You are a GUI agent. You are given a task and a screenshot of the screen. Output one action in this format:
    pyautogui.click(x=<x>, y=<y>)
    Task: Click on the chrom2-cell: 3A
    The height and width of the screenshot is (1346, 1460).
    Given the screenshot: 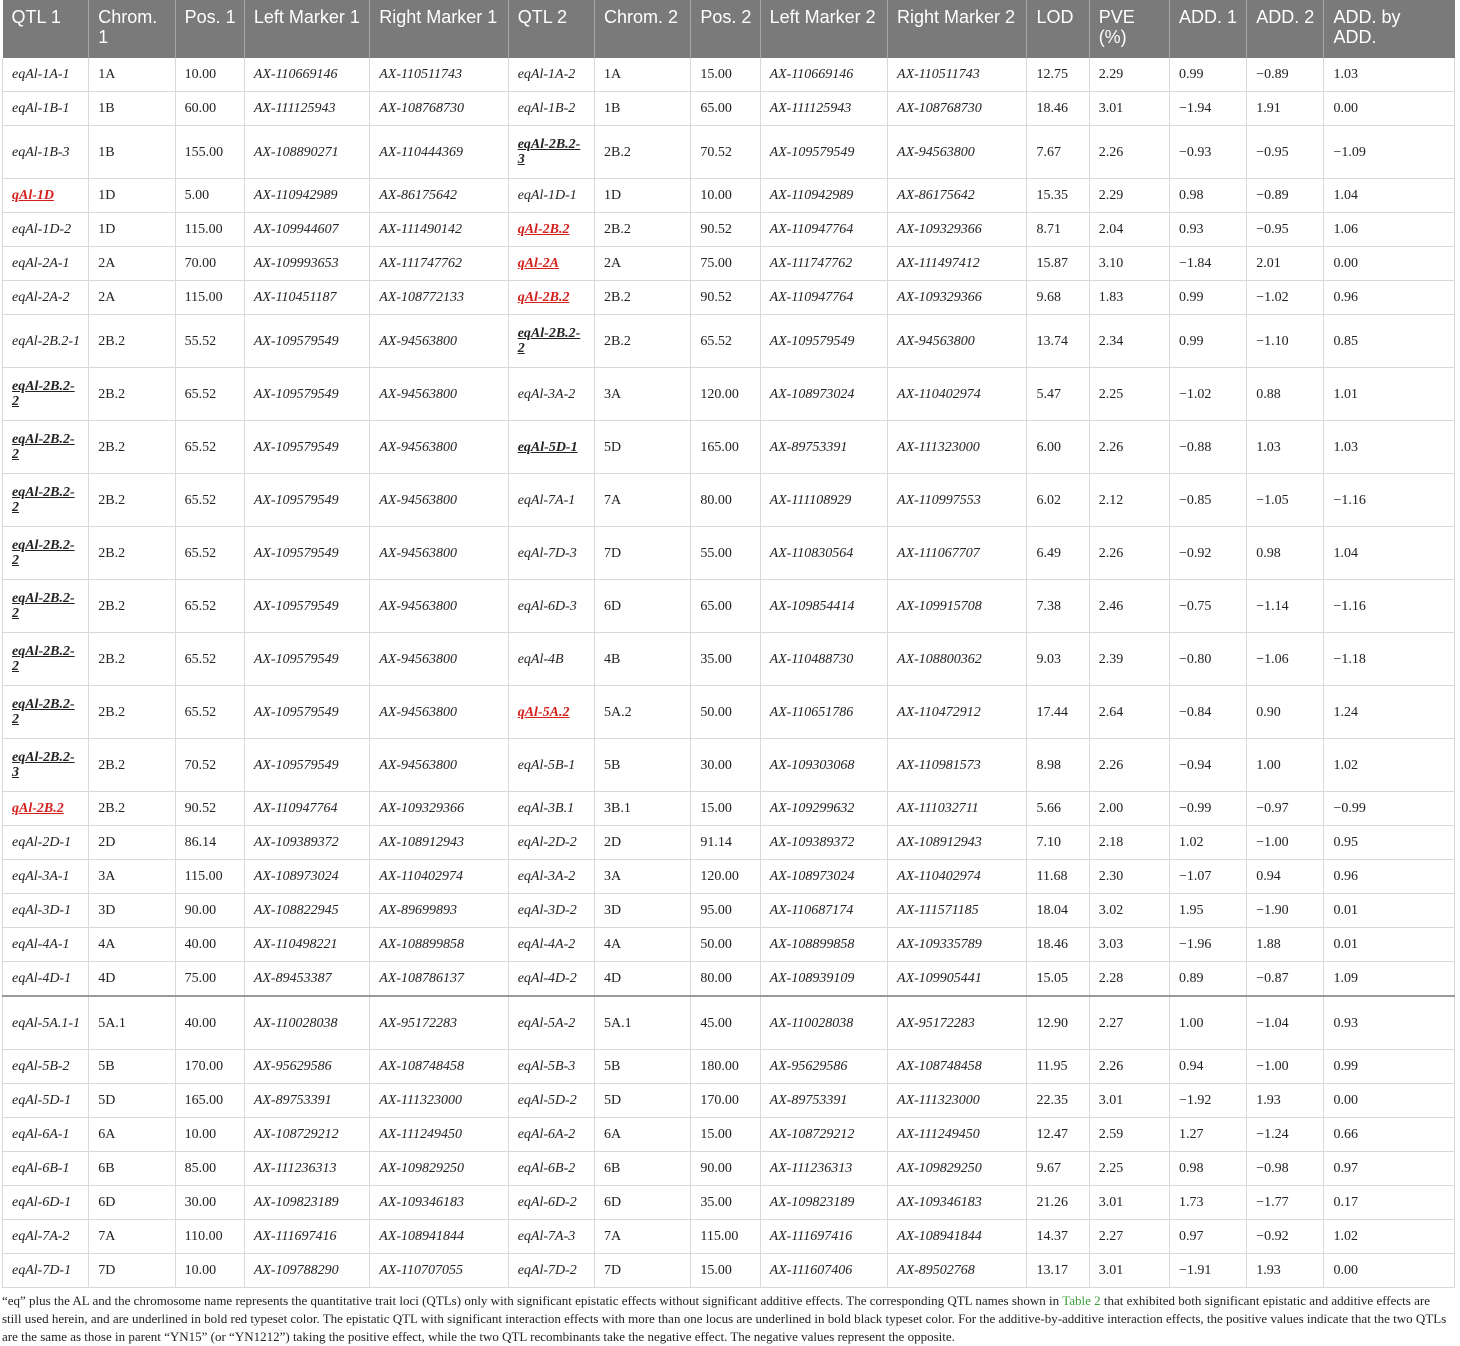 What is the action you would take?
    pyautogui.click(x=643, y=394)
    